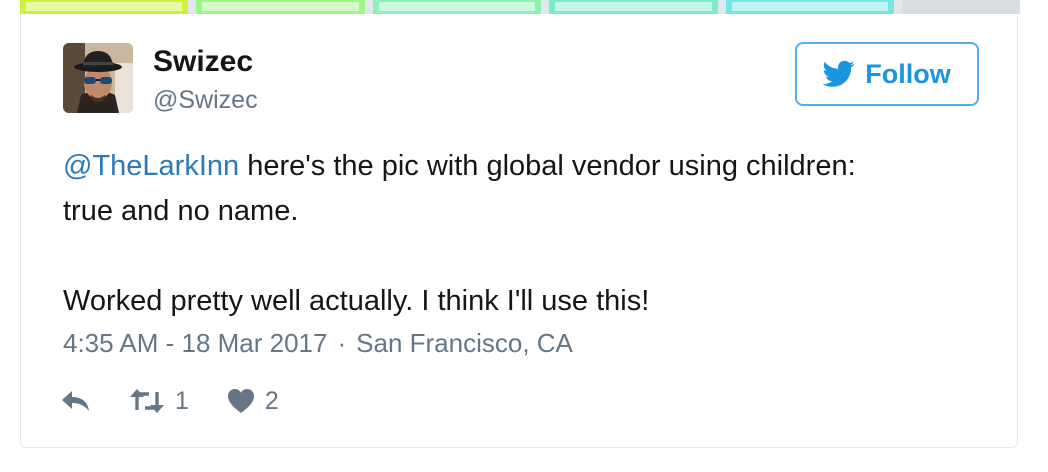  Describe the element at coordinates (203, 62) in the screenshot. I see `display-name: Swizec` at that location.